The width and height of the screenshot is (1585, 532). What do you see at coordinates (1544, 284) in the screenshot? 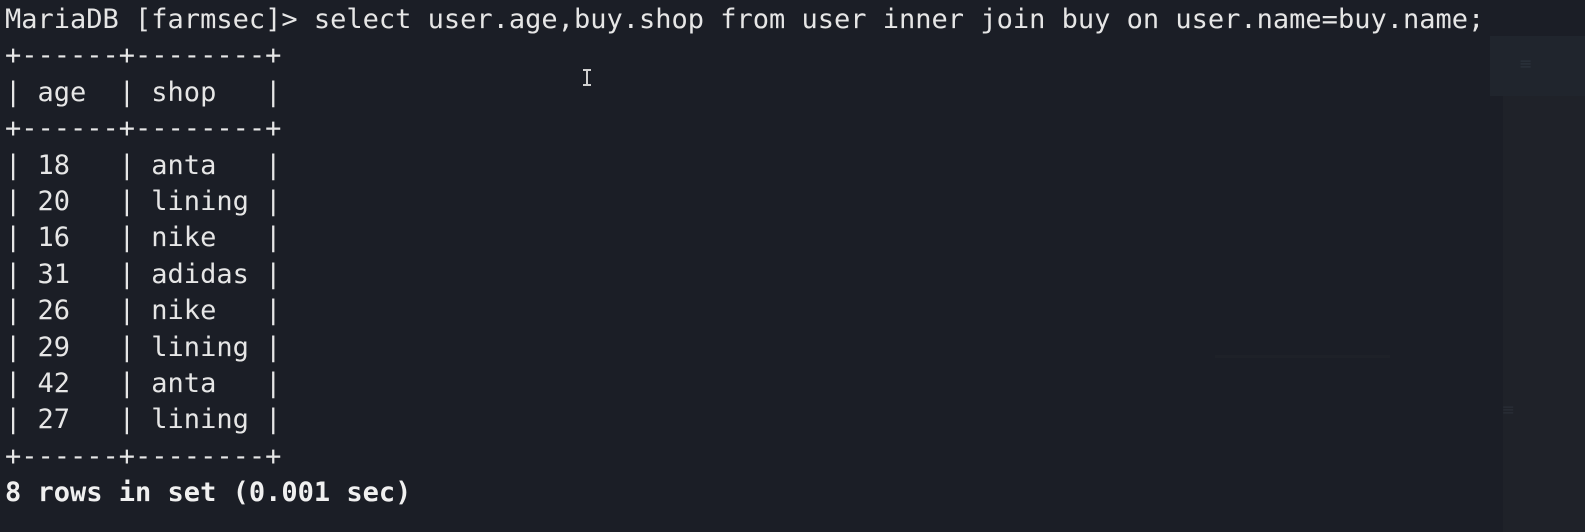
I see `background-panel` at bounding box center [1544, 284].